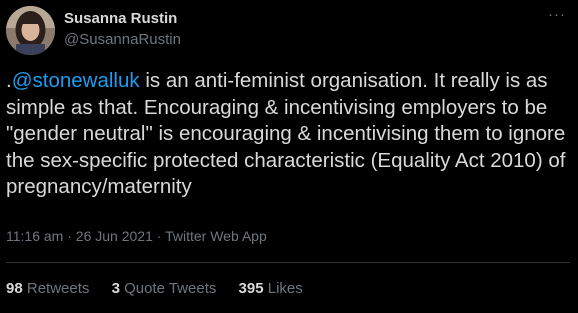 This screenshot has width=578, height=313. What do you see at coordinates (34, 236) in the screenshot?
I see `tweet-time: 11:16 am` at bounding box center [34, 236].